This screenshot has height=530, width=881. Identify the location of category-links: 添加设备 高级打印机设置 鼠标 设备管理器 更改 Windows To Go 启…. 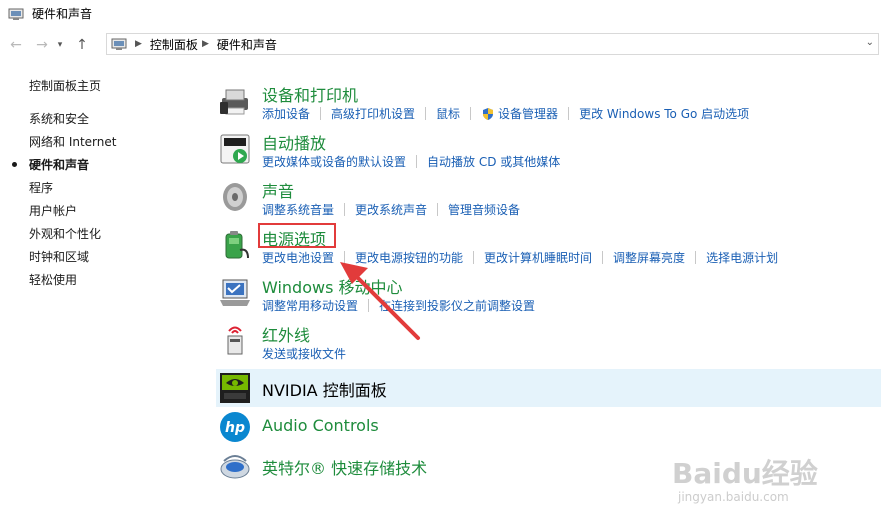
(505, 113).